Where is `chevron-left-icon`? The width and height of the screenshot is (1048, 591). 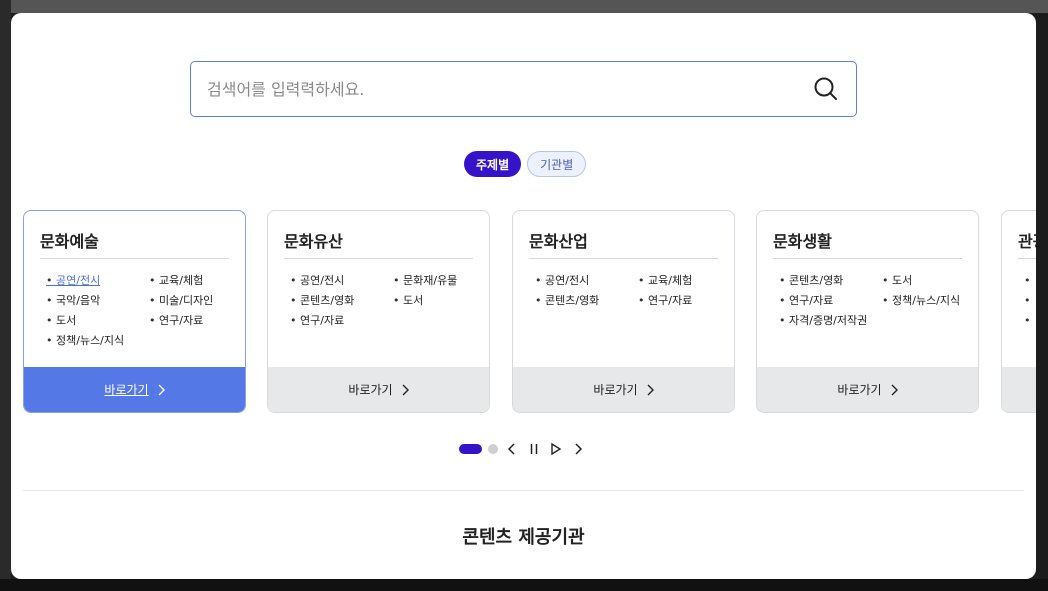
chevron-left-icon is located at coordinates (511, 449).